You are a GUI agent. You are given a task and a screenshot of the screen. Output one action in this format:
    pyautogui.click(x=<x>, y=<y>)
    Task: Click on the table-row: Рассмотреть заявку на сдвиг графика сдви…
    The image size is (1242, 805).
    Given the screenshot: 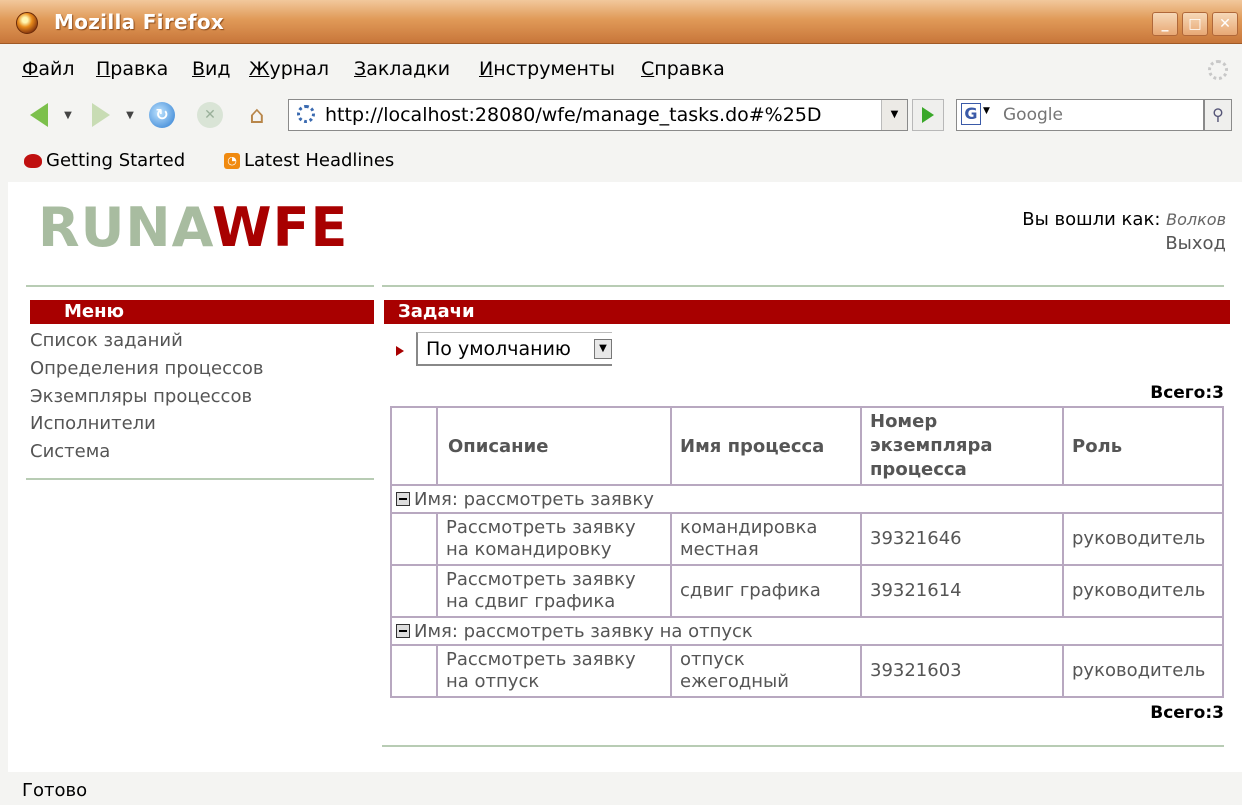 What is the action you would take?
    pyautogui.click(x=807, y=591)
    